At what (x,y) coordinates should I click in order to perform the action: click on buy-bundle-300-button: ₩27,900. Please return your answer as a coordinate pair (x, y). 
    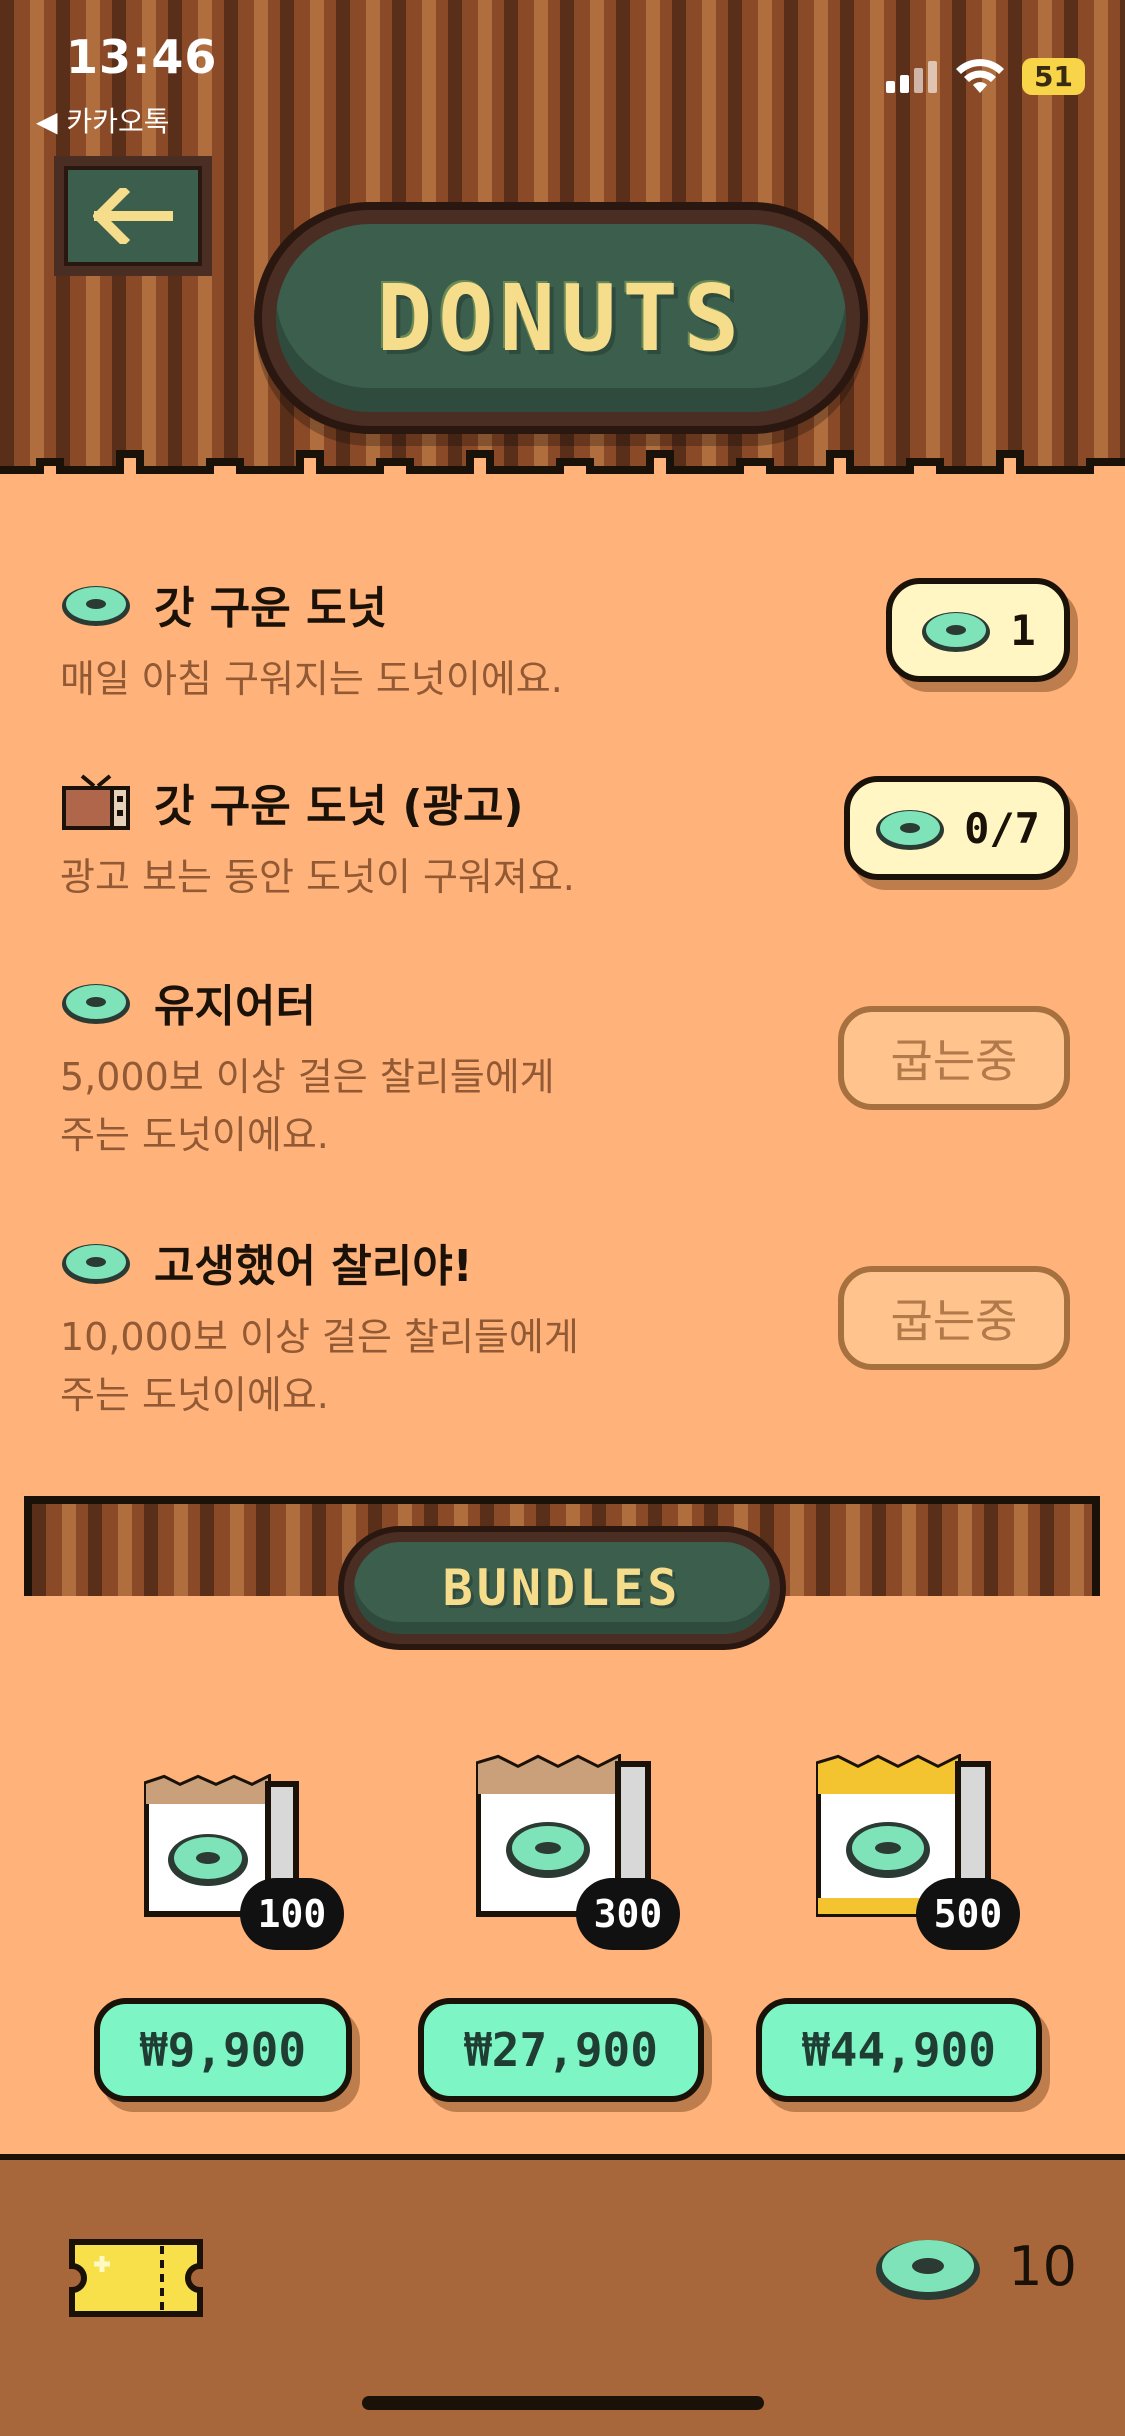
    Looking at the image, I should click on (561, 2050).